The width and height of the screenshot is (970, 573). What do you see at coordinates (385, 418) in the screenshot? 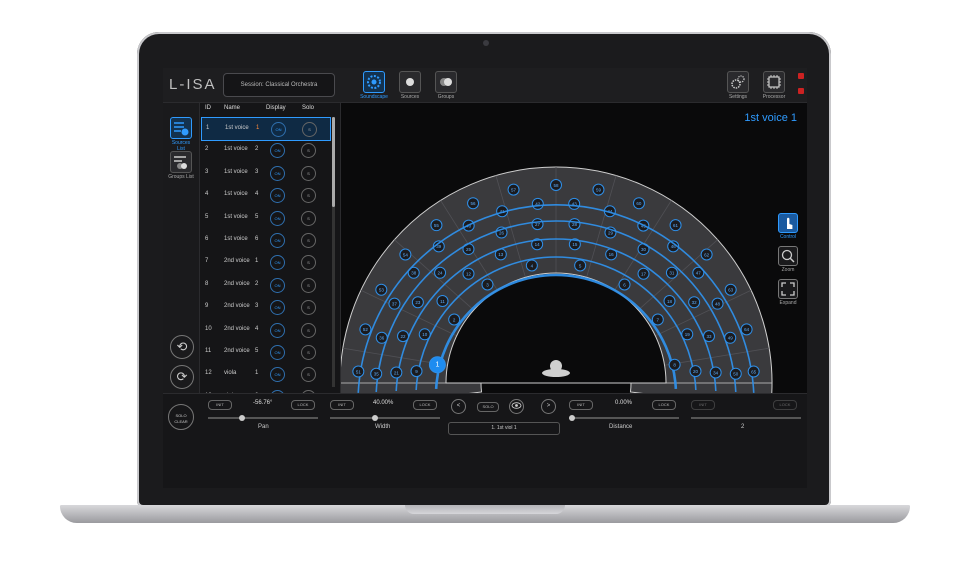
I see `width-slider` at bounding box center [385, 418].